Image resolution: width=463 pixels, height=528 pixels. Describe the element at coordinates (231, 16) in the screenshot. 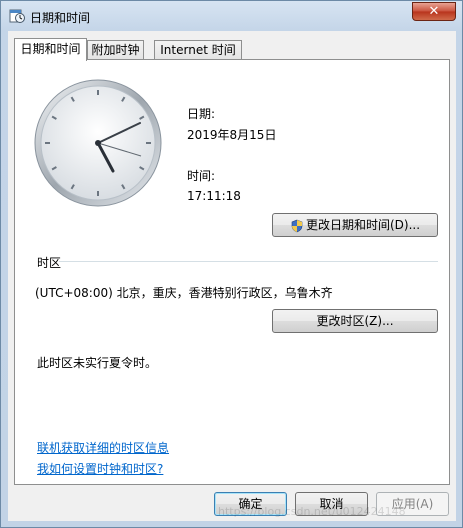

I see `title-bar: 日期和时间 ✕` at that location.